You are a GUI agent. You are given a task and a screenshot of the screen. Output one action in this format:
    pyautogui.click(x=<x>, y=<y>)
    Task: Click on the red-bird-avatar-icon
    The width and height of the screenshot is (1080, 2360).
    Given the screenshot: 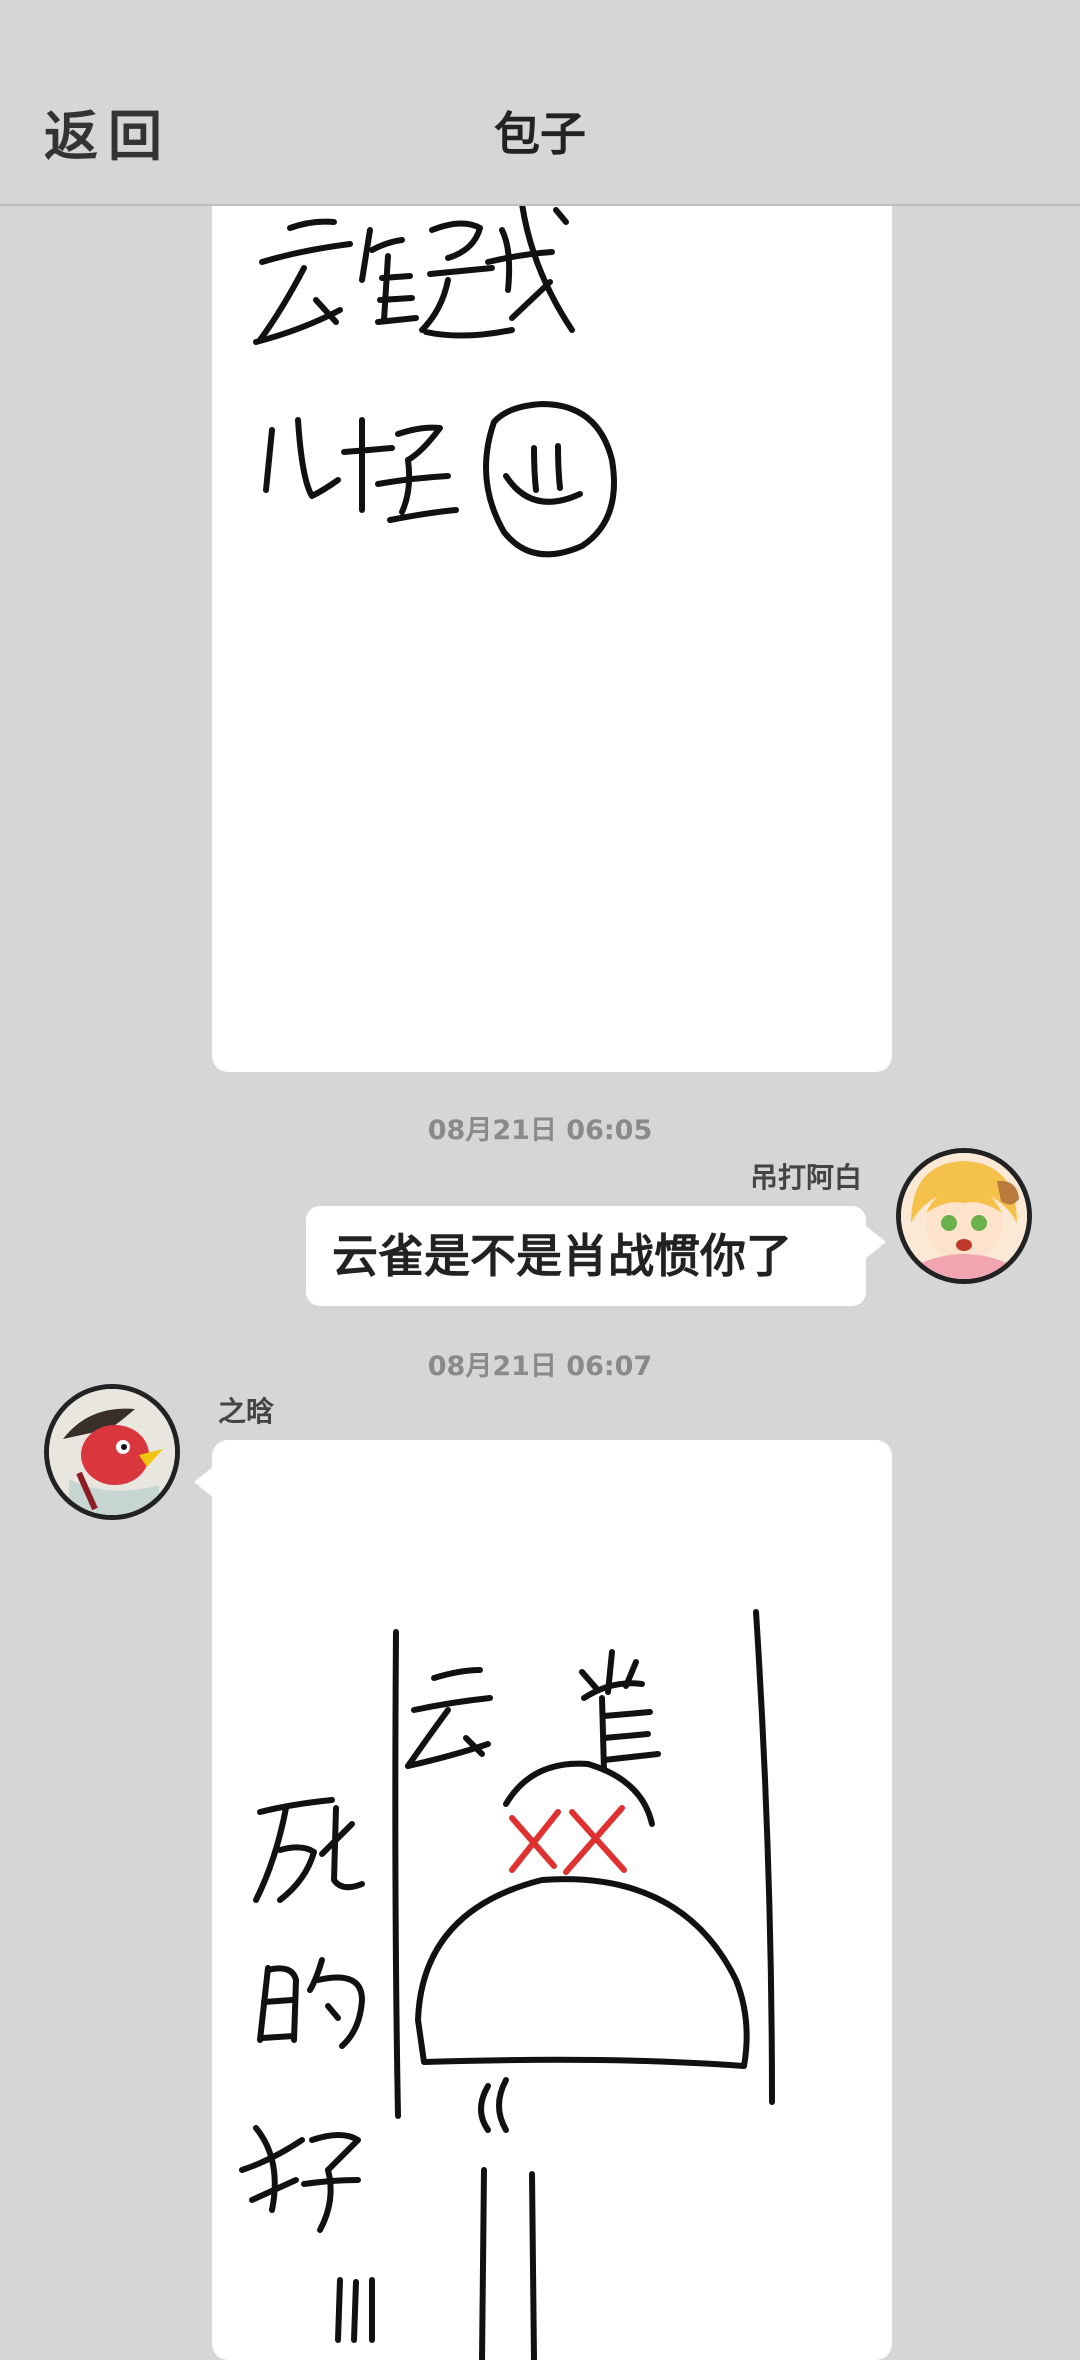 What is the action you would take?
    pyautogui.click(x=112, y=1452)
    